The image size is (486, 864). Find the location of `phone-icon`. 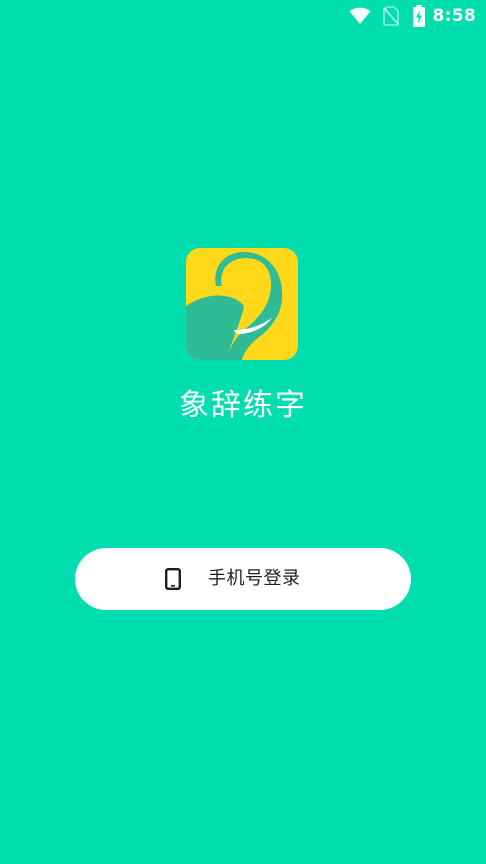

phone-icon is located at coordinates (173, 579).